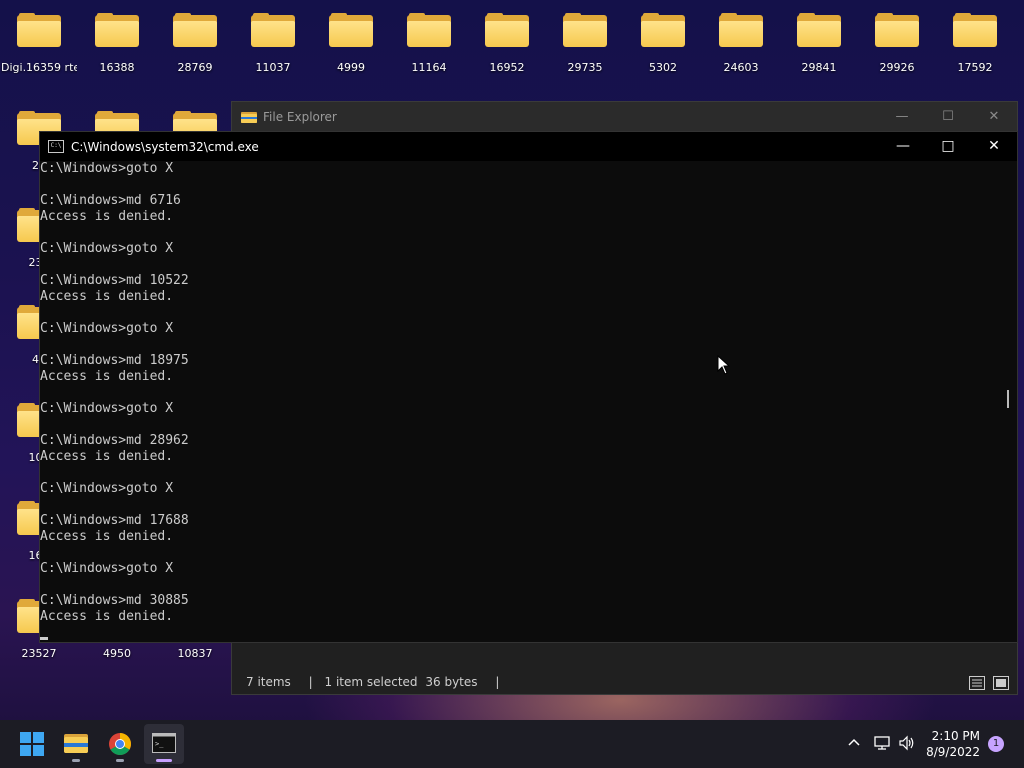 The image size is (1024, 768). I want to click on show-hidden-icons-chevron-icon, so click(854, 743).